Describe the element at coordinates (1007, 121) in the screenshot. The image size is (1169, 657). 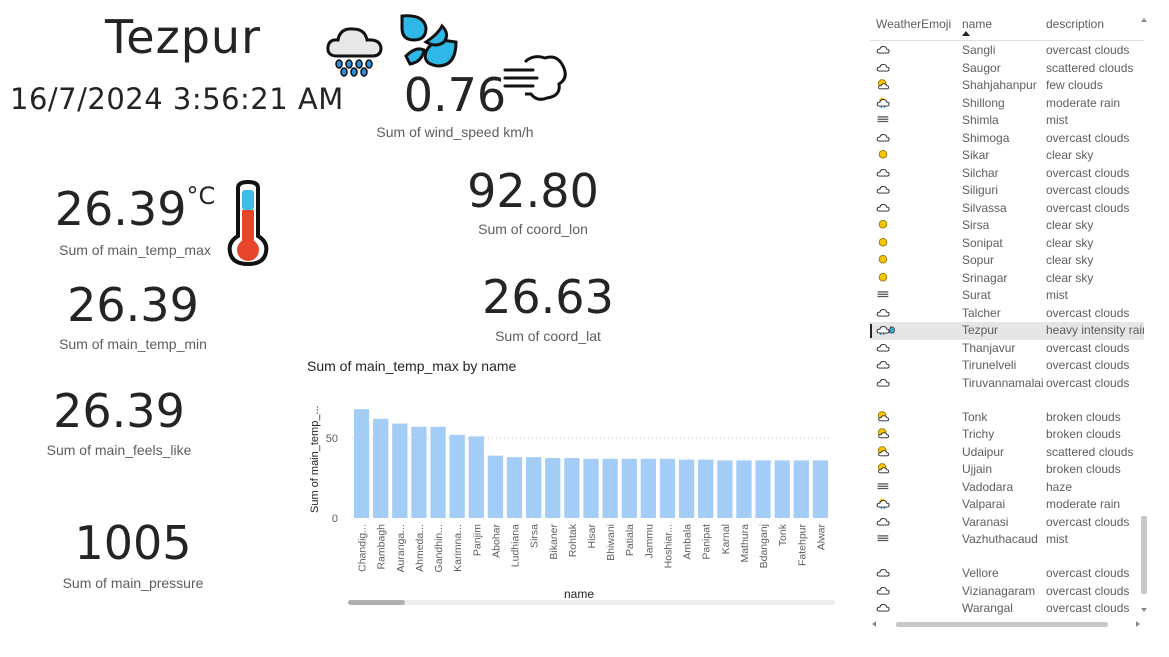
I see `table-row: Shimla mist` at that location.